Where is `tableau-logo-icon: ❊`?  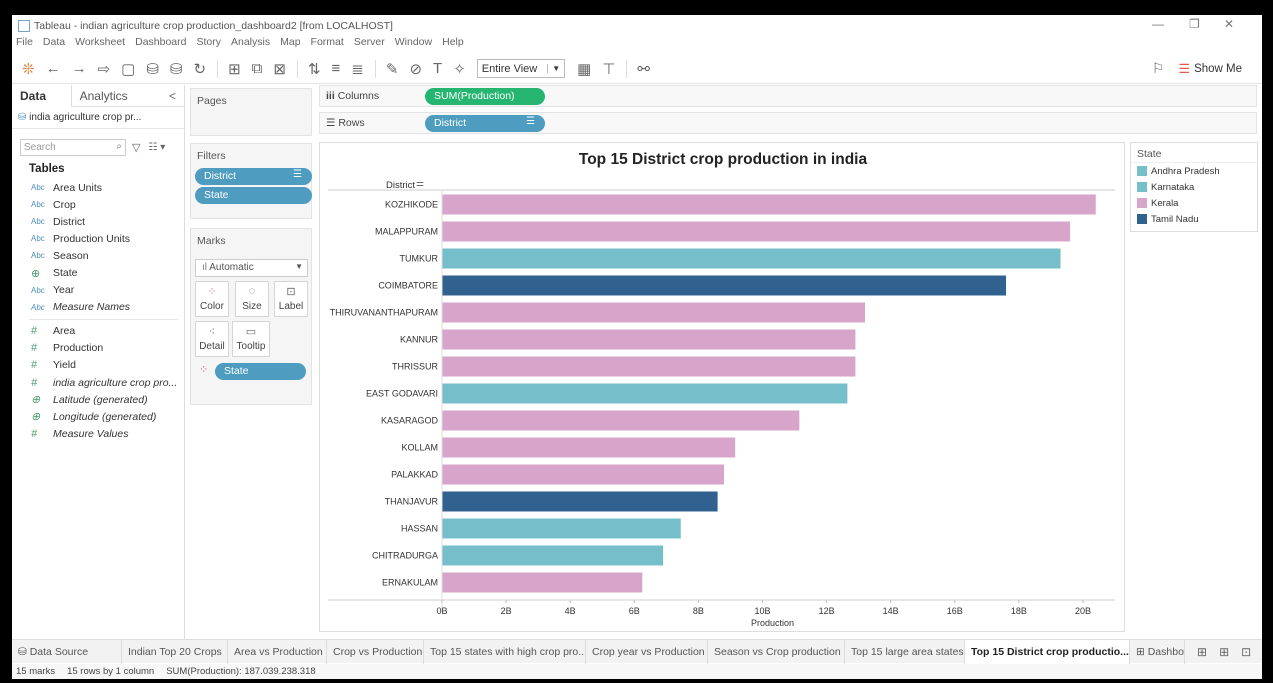
tableau-logo-icon: ❊ is located at coordinates (28, 69).